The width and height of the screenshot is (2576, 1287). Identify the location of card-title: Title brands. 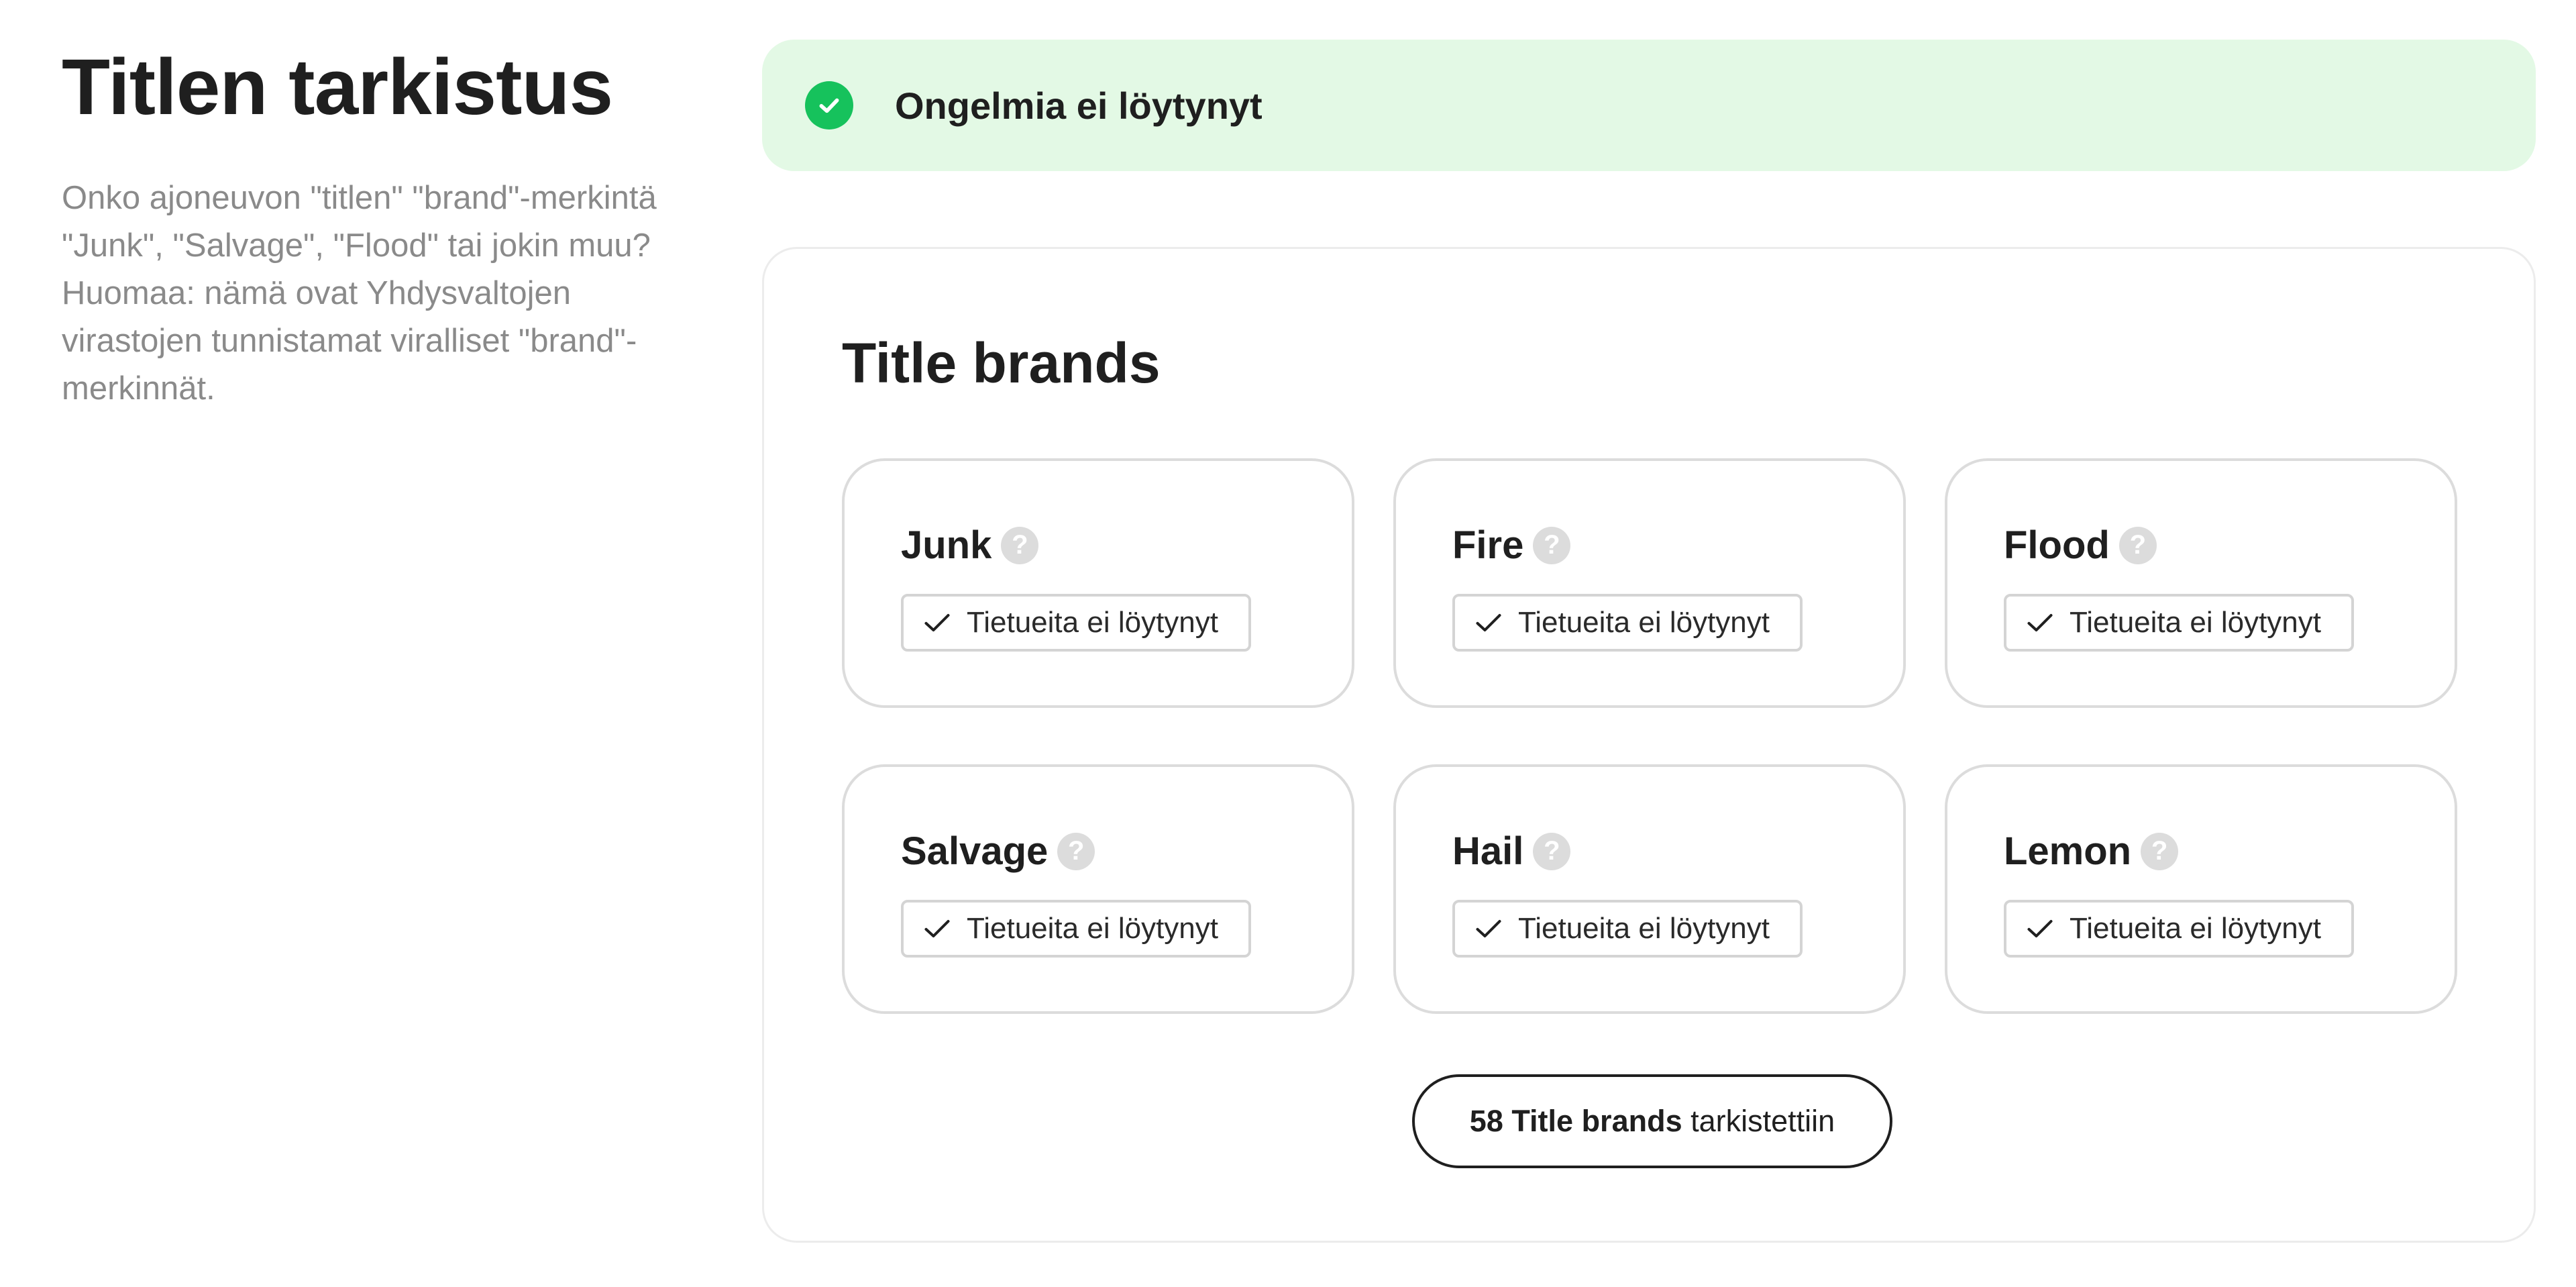
(1001, 363).